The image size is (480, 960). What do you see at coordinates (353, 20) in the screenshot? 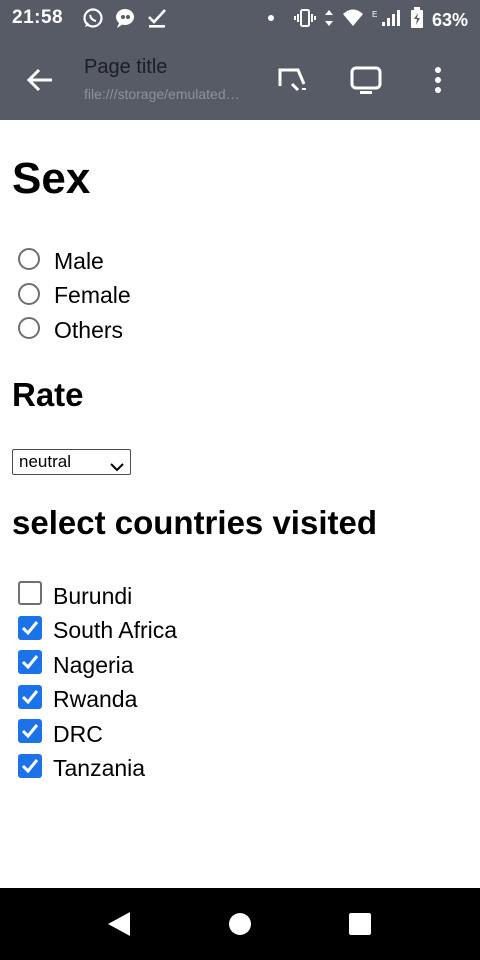
I see `wifi-icon` at bounding box center [353, 20].